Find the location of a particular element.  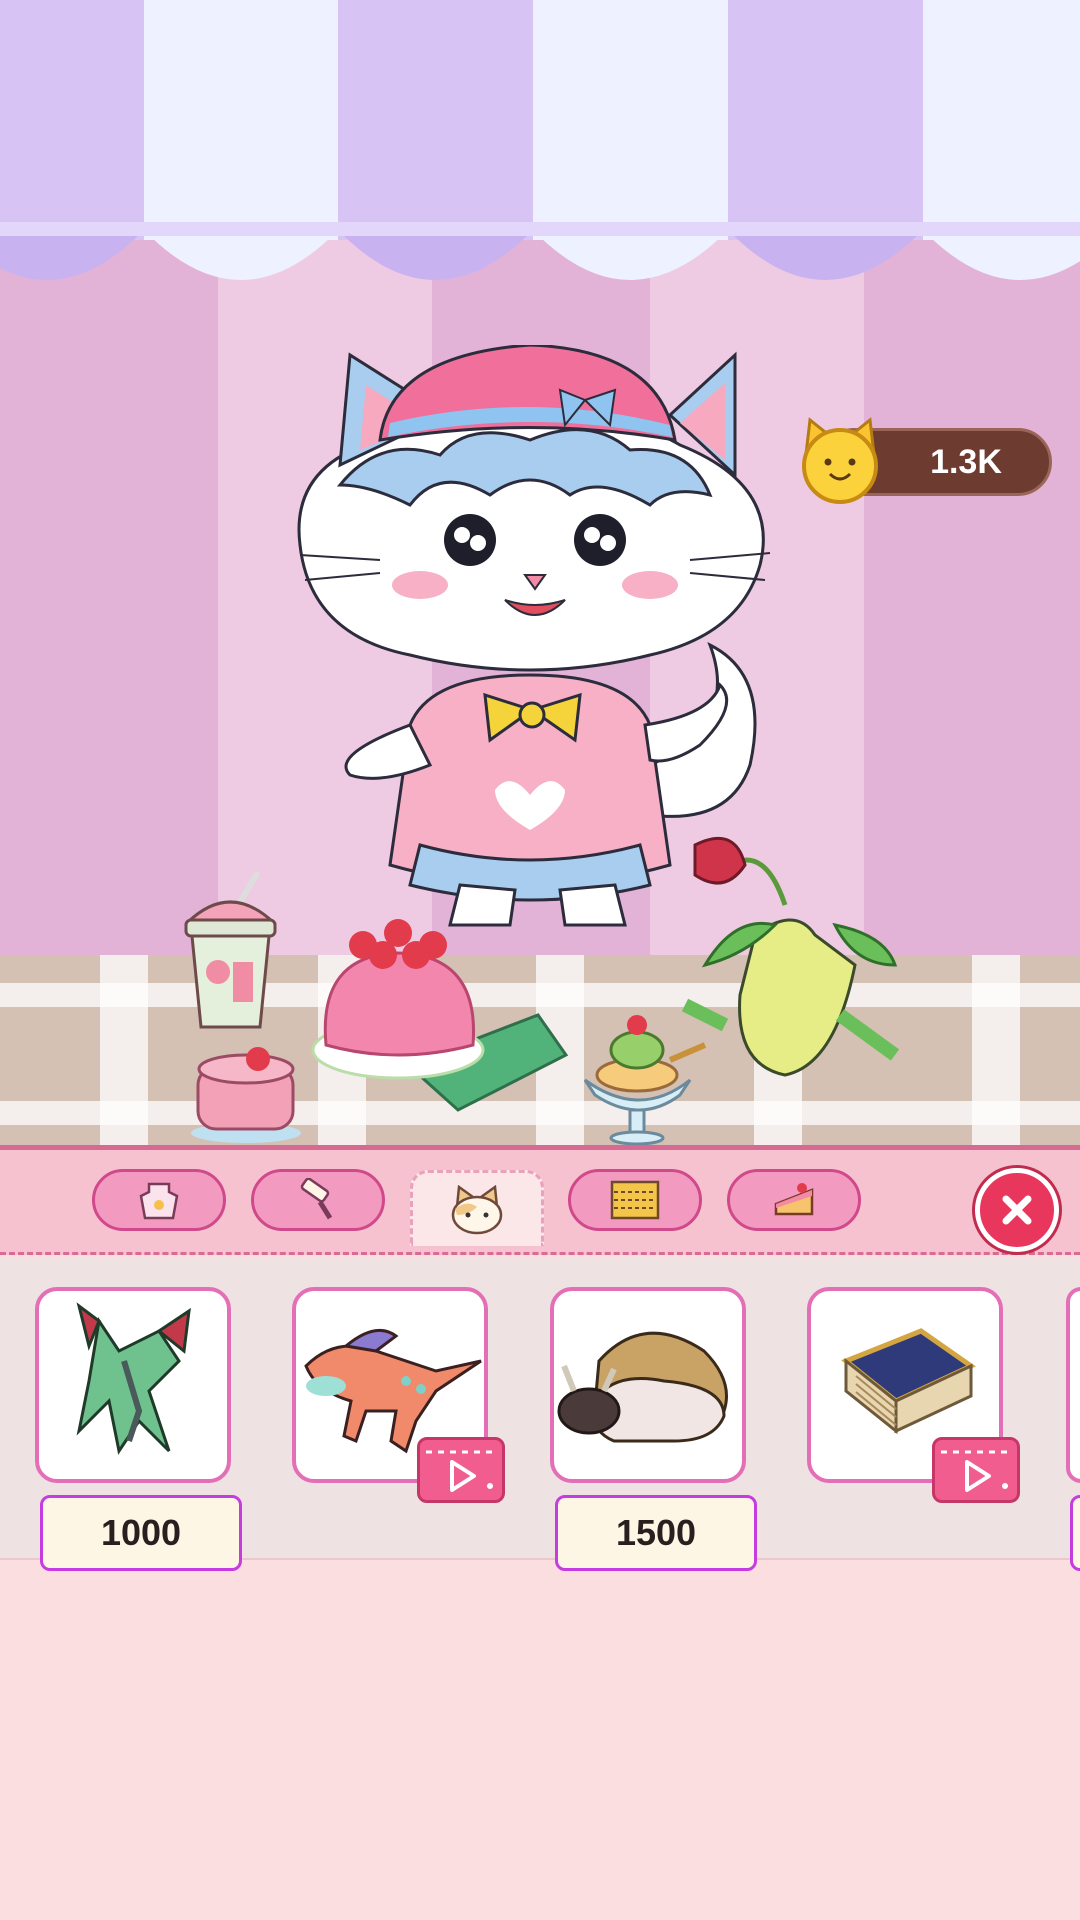

tab-roller is located at coordinates (318, 1200).